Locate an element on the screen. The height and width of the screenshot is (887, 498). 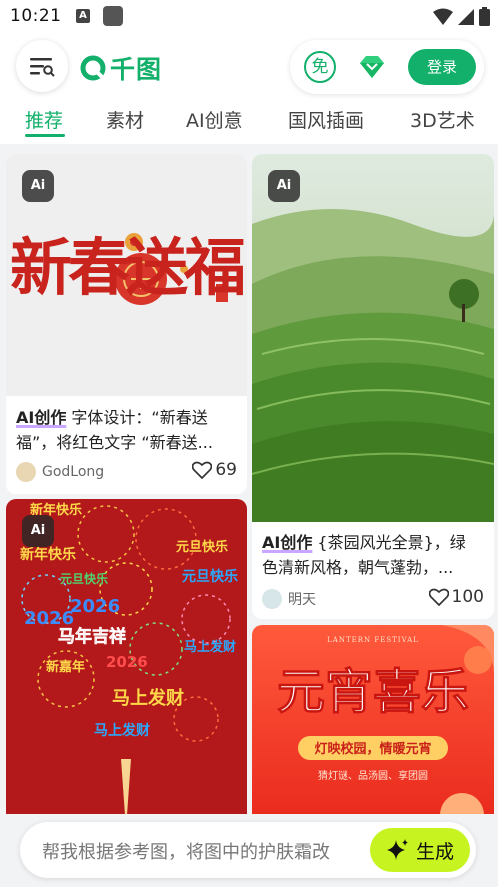
image-text: 新嘉年 is located at coordinates (65, 667).